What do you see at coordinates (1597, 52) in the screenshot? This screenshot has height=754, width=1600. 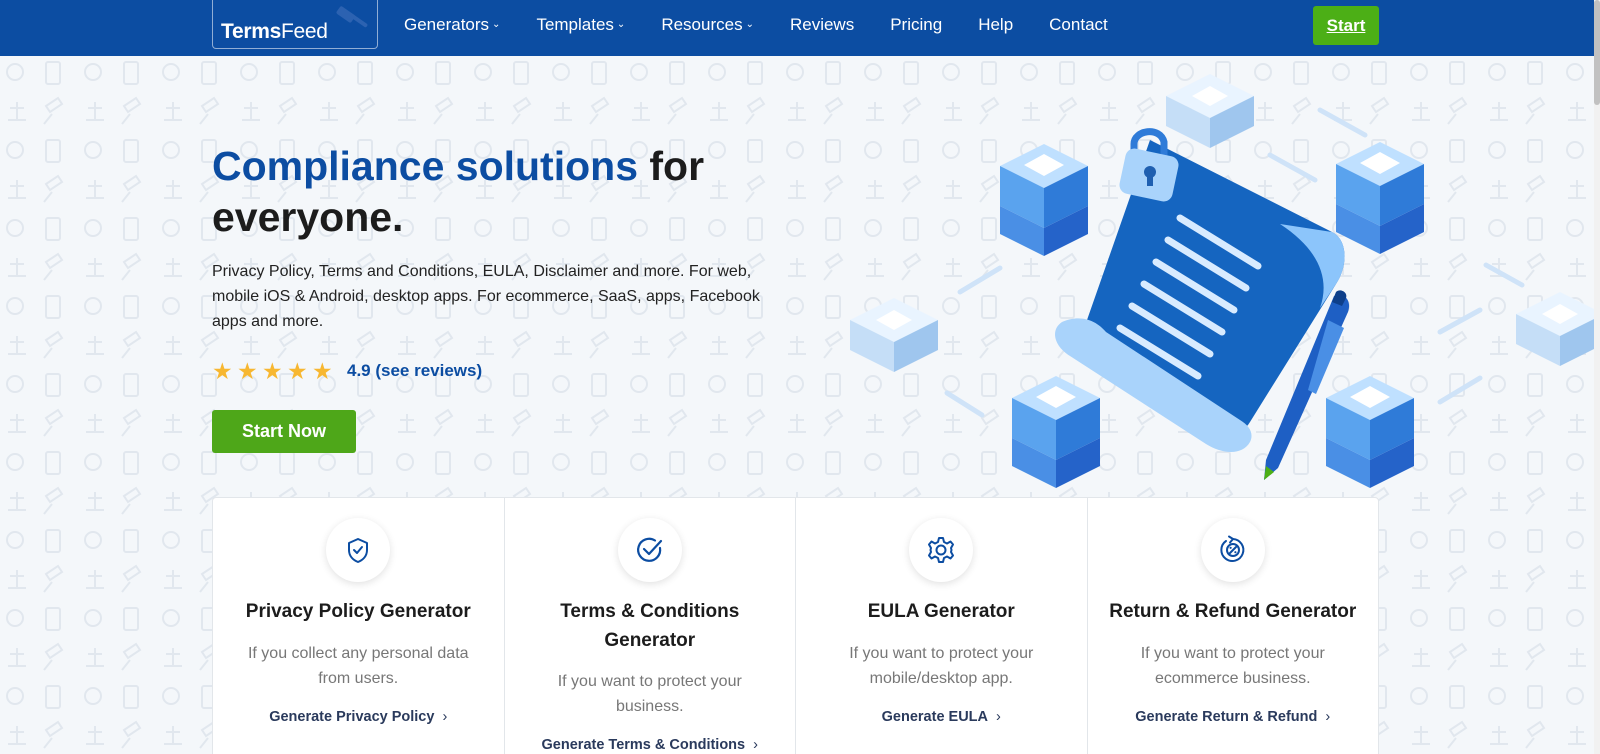 I see `scrollbar-thumb` at bounding box center [1597, 52].